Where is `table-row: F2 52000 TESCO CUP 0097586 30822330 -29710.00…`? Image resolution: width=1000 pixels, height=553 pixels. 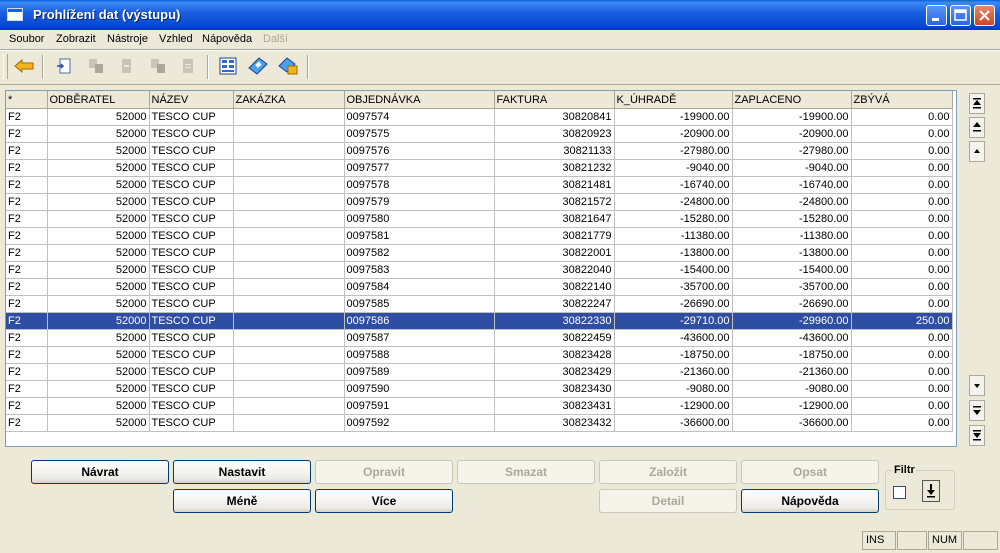
table-row: F2 52000 TESCO CUP 0097586 30822330 -29710.00… is located at coordinates (479, 321).